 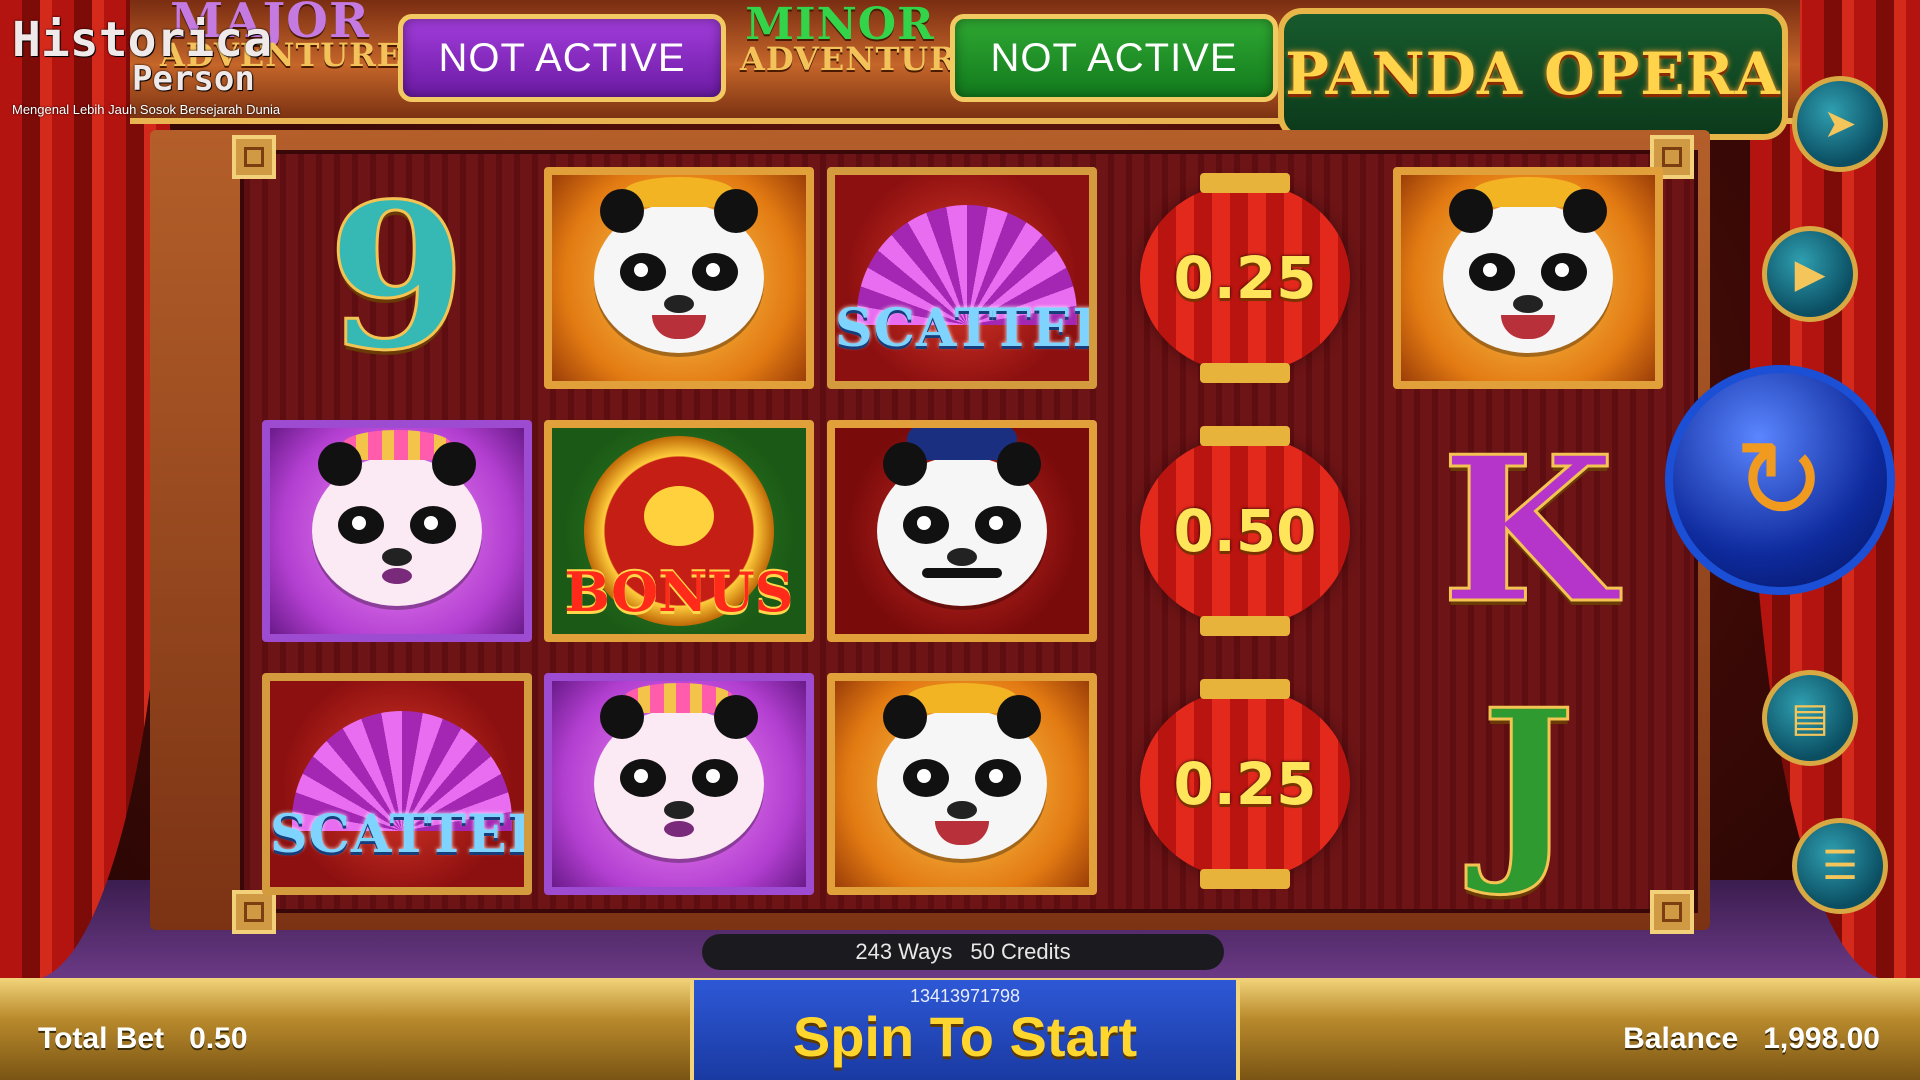 What do you see at coordinates (965, 996) in the screenshot?
I see `round-id: 13413971798` at bounding box center [965, 996].